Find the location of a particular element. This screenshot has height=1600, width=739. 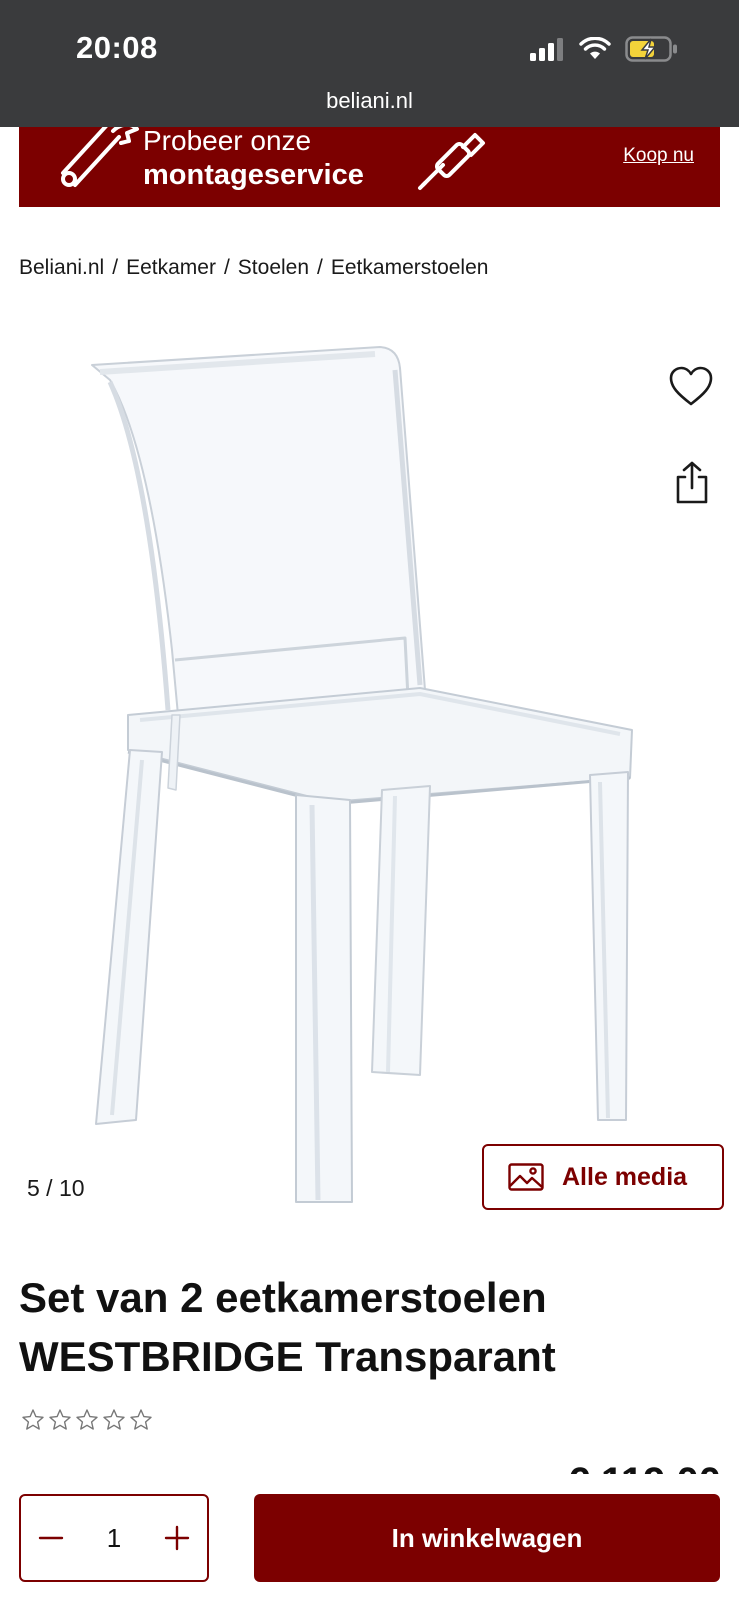

quantity-input is located at coordinates (114, 1538).